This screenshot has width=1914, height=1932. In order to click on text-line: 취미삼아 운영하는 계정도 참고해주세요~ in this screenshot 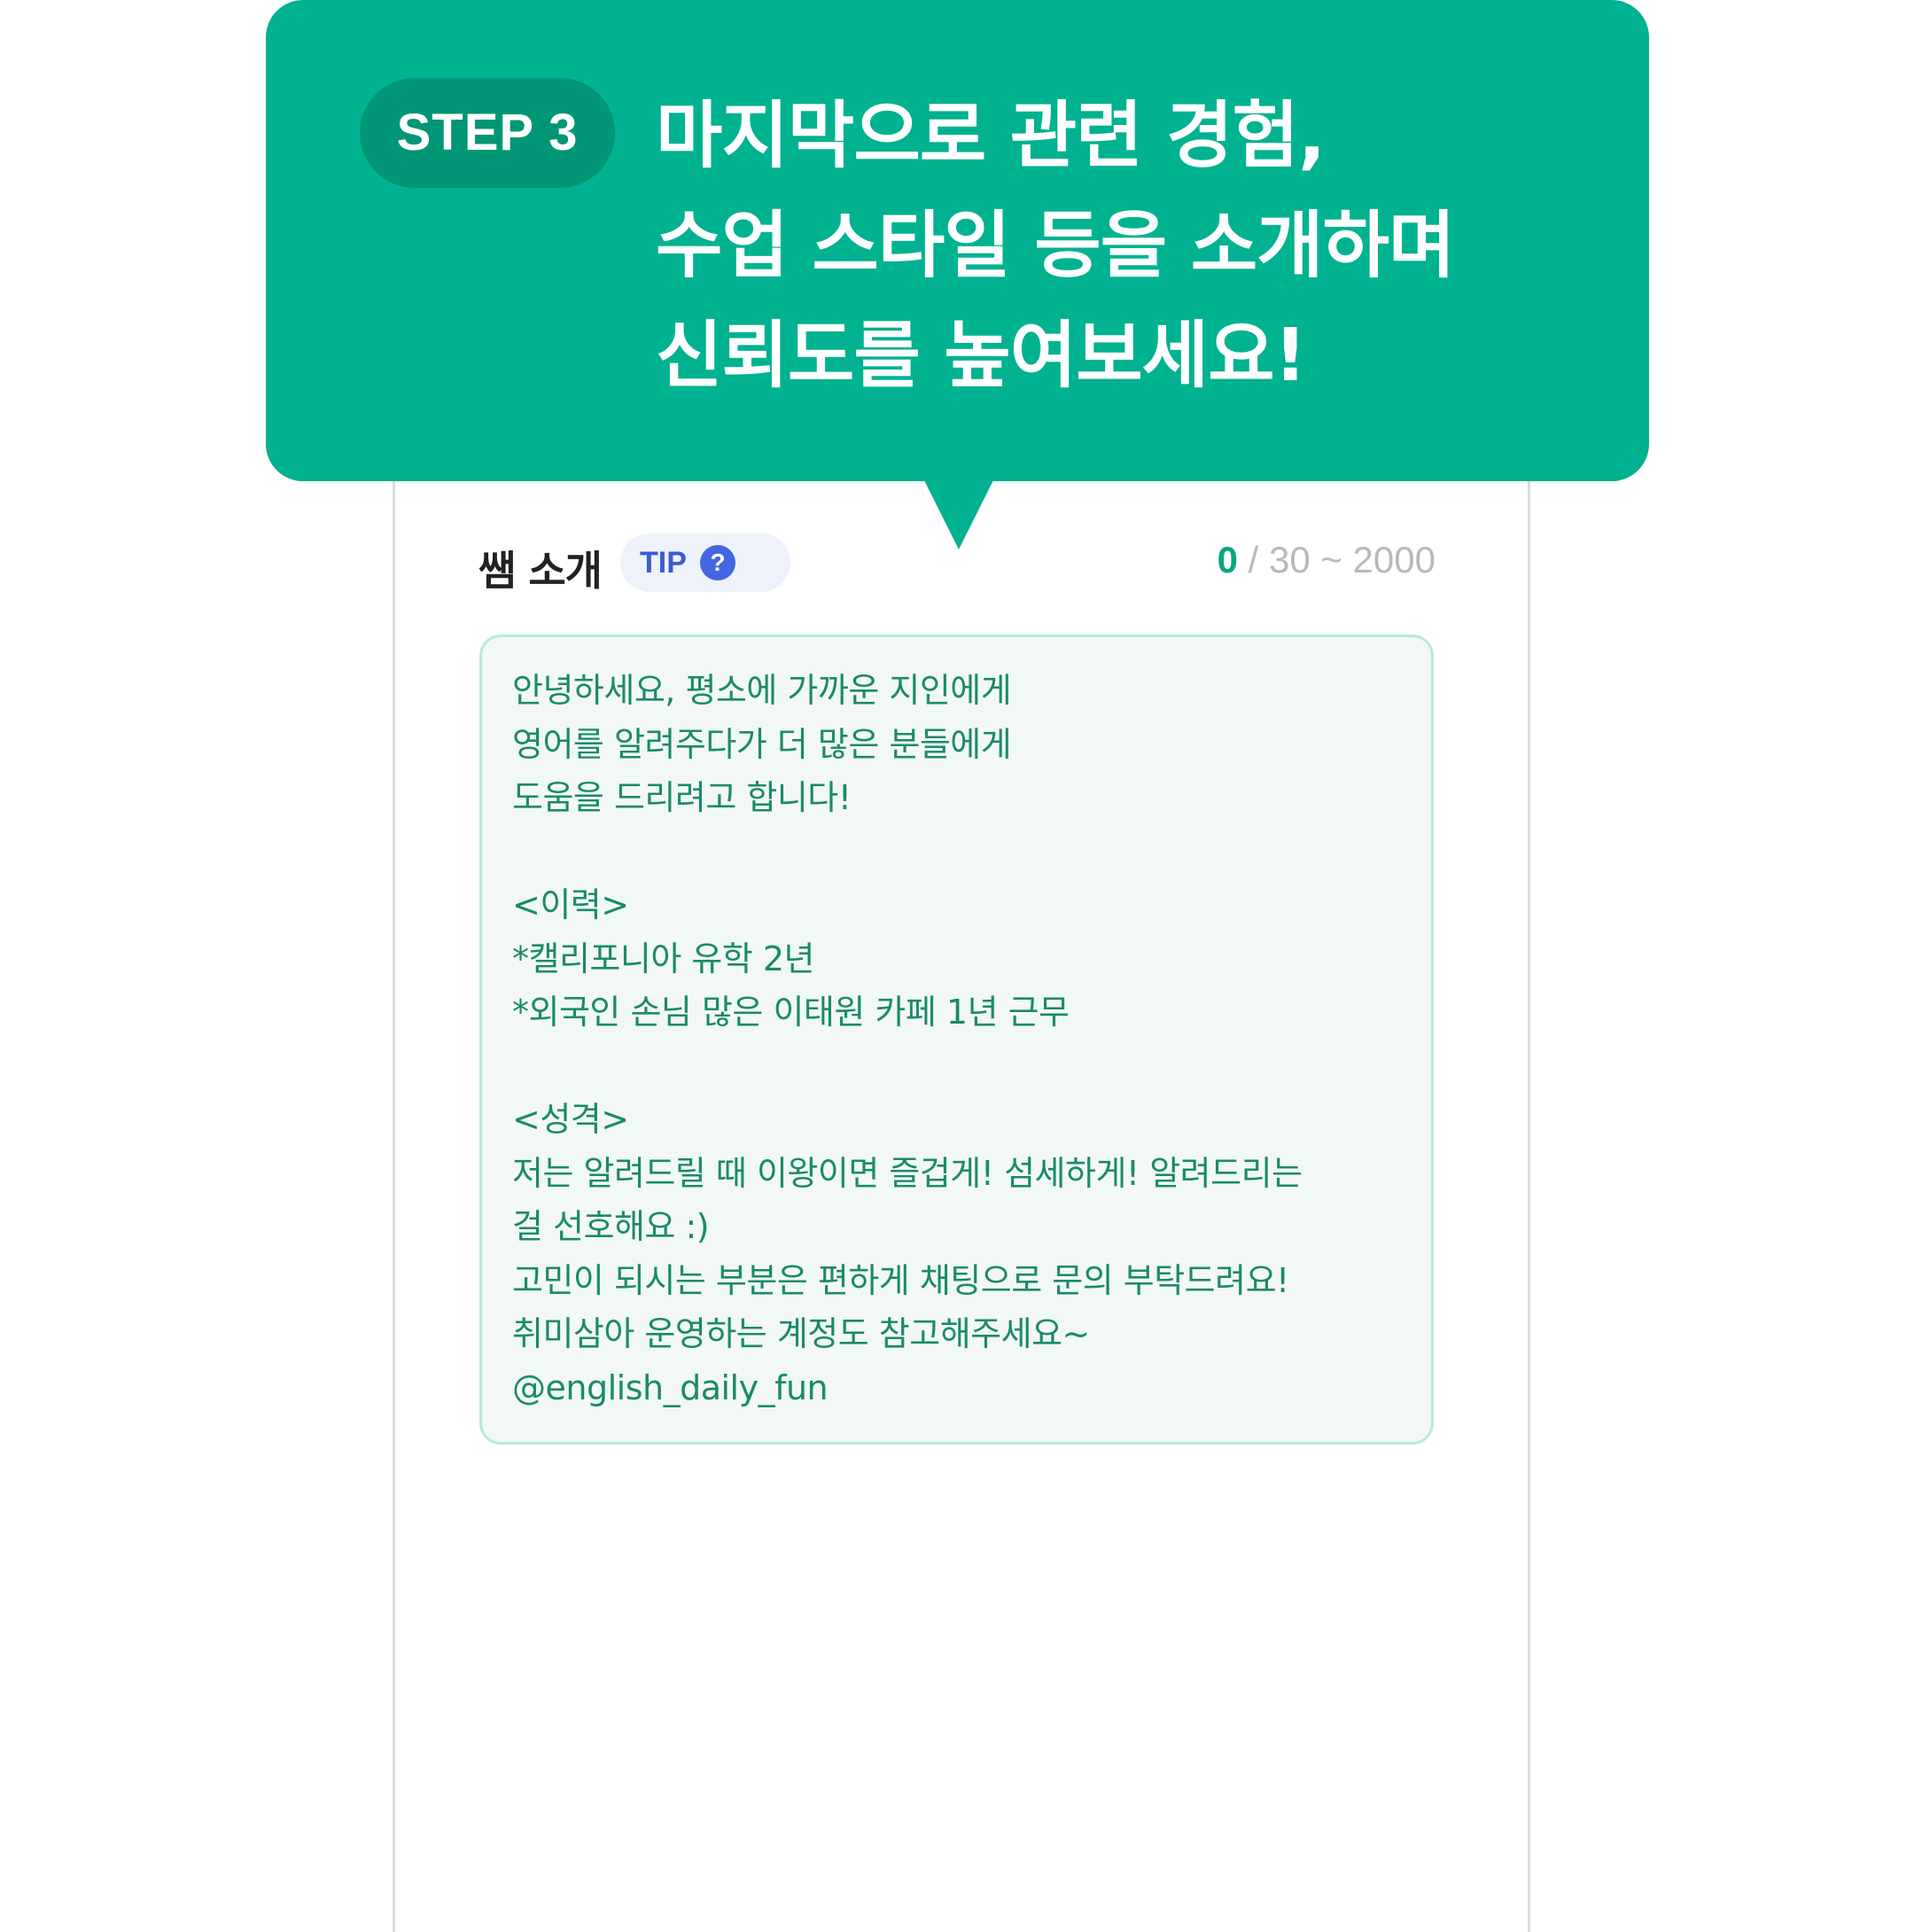, I will do `click(801, 1334)`.